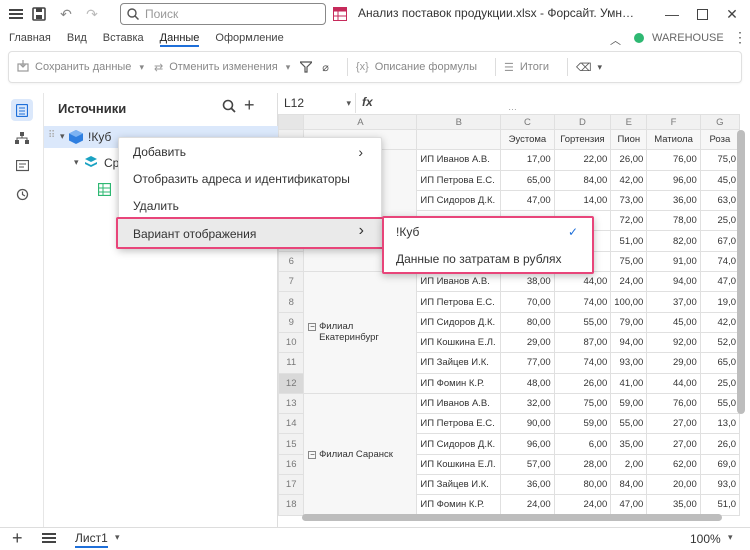 The height and width of the screenshot is (550, 750). I want to click on table-cell: 41,00, so click(629, 383).